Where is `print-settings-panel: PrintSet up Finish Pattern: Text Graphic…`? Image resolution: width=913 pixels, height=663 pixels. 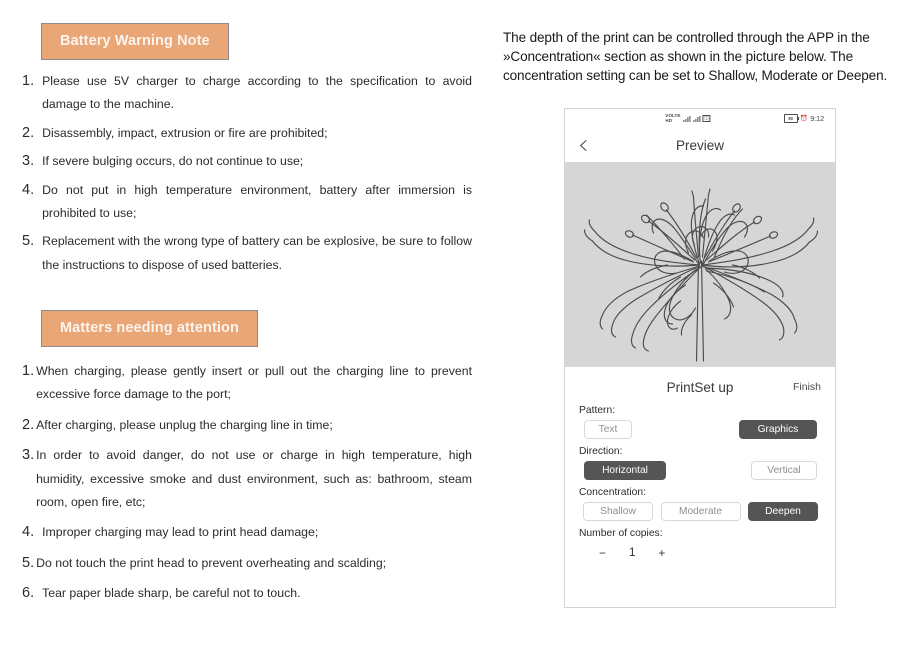
print-settings-panel: PrintSet up Finish Pattern: Text Graphic… is located at coordinates (700, 487).